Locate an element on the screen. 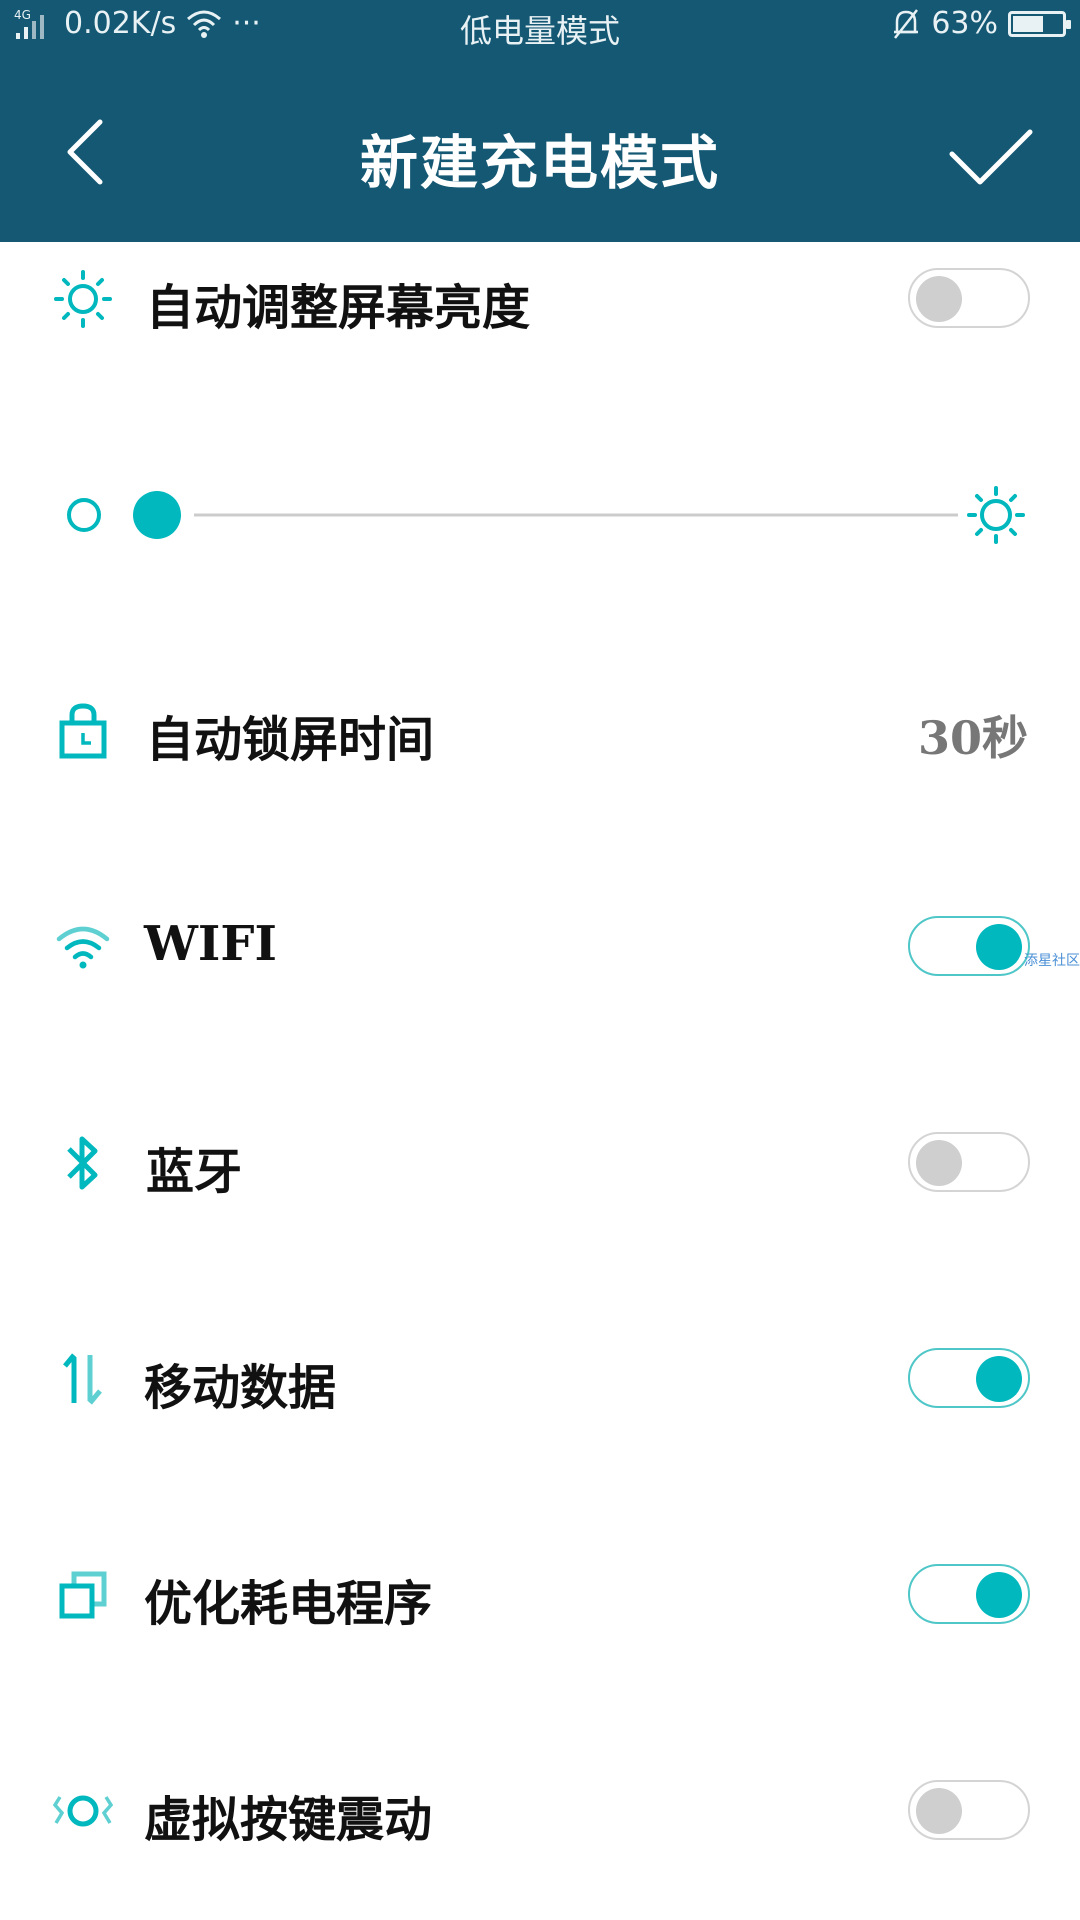  checkmark-icon is located at coordinates (991, 157).